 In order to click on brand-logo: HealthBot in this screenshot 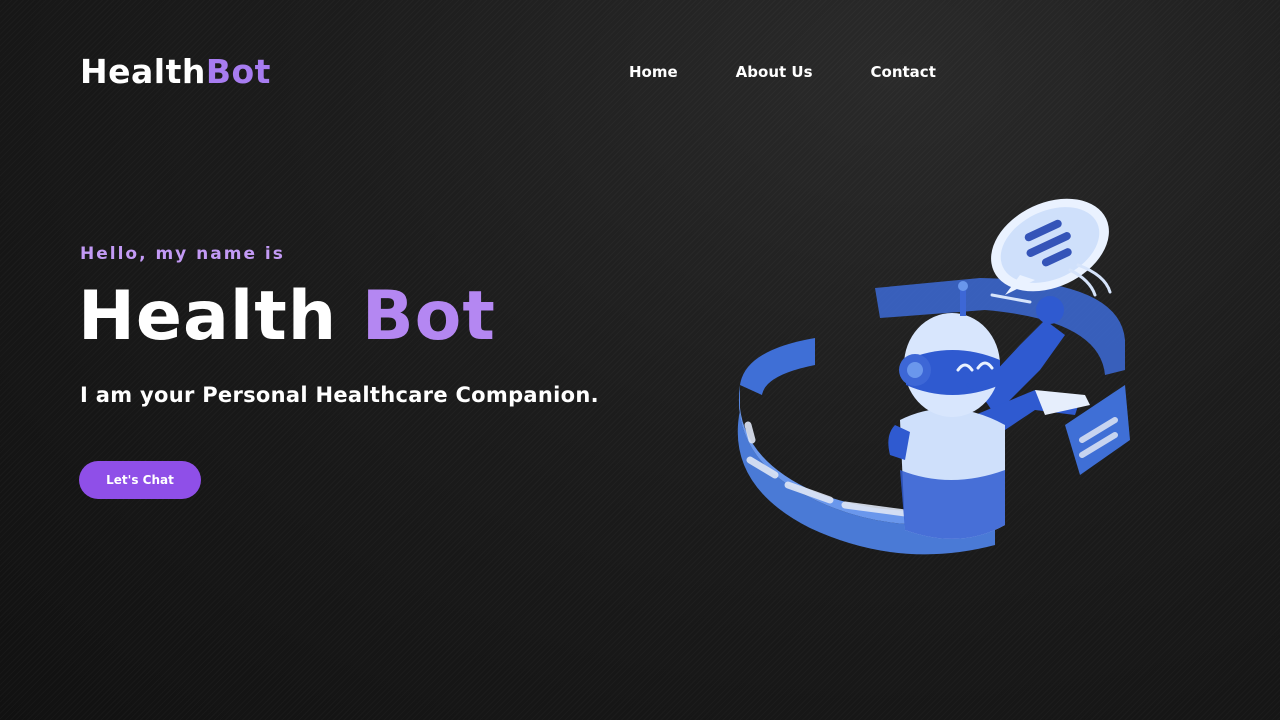, I will do `click(175, 72)`.